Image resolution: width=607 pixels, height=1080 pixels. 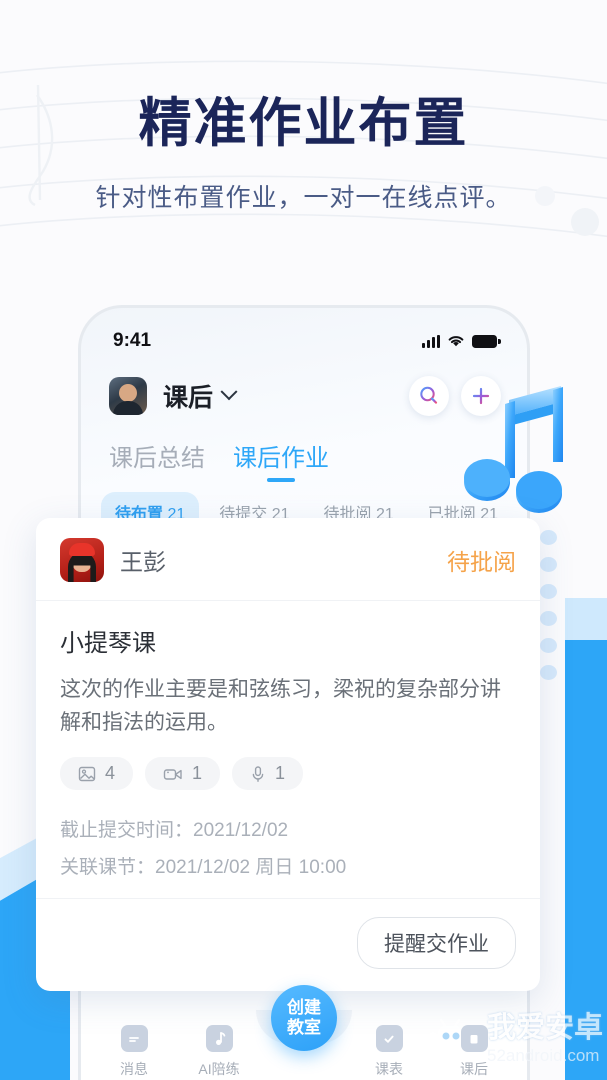 I want to click on nav-item-schedule: 课表, so click(x=389, y=1052).